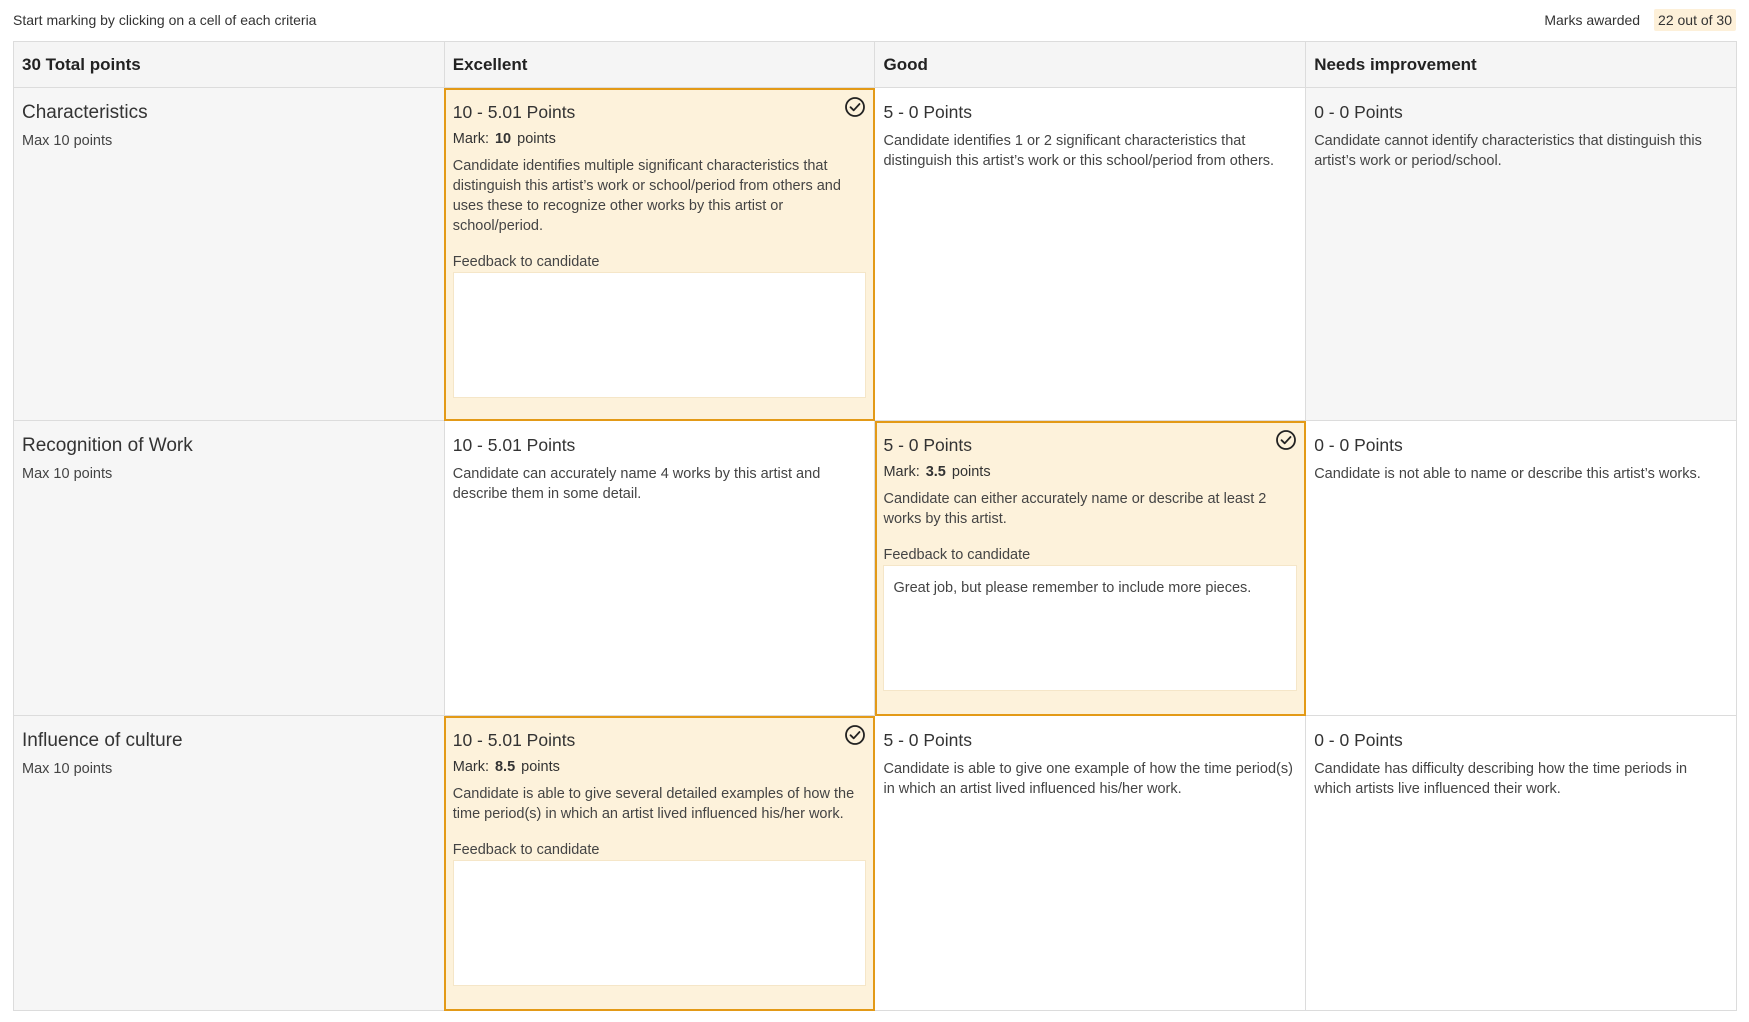 Image resolution: width=1749 pixels, height=1022 pixels. Describe the element at coordinates (1521, 64) in the screenshot. I see `needs-improvement-header: Needs improvement` at that location.